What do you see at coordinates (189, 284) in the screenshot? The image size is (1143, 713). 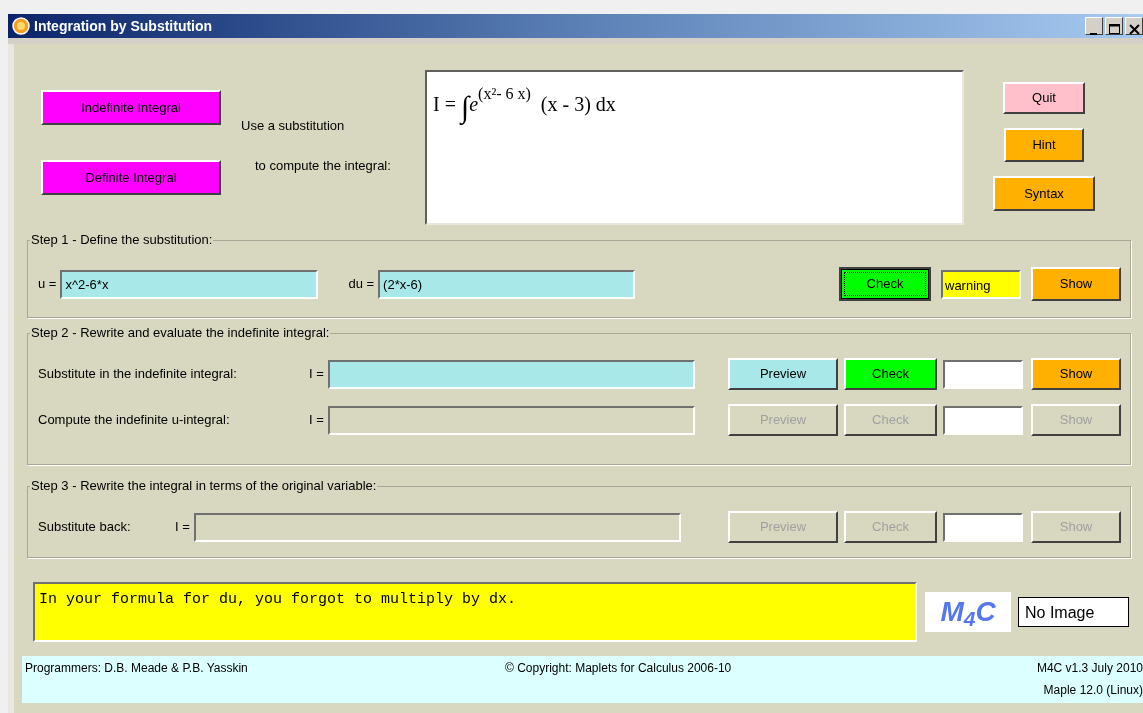 I see `input-field: x^2-6*x` at bounding box center [189, 284].